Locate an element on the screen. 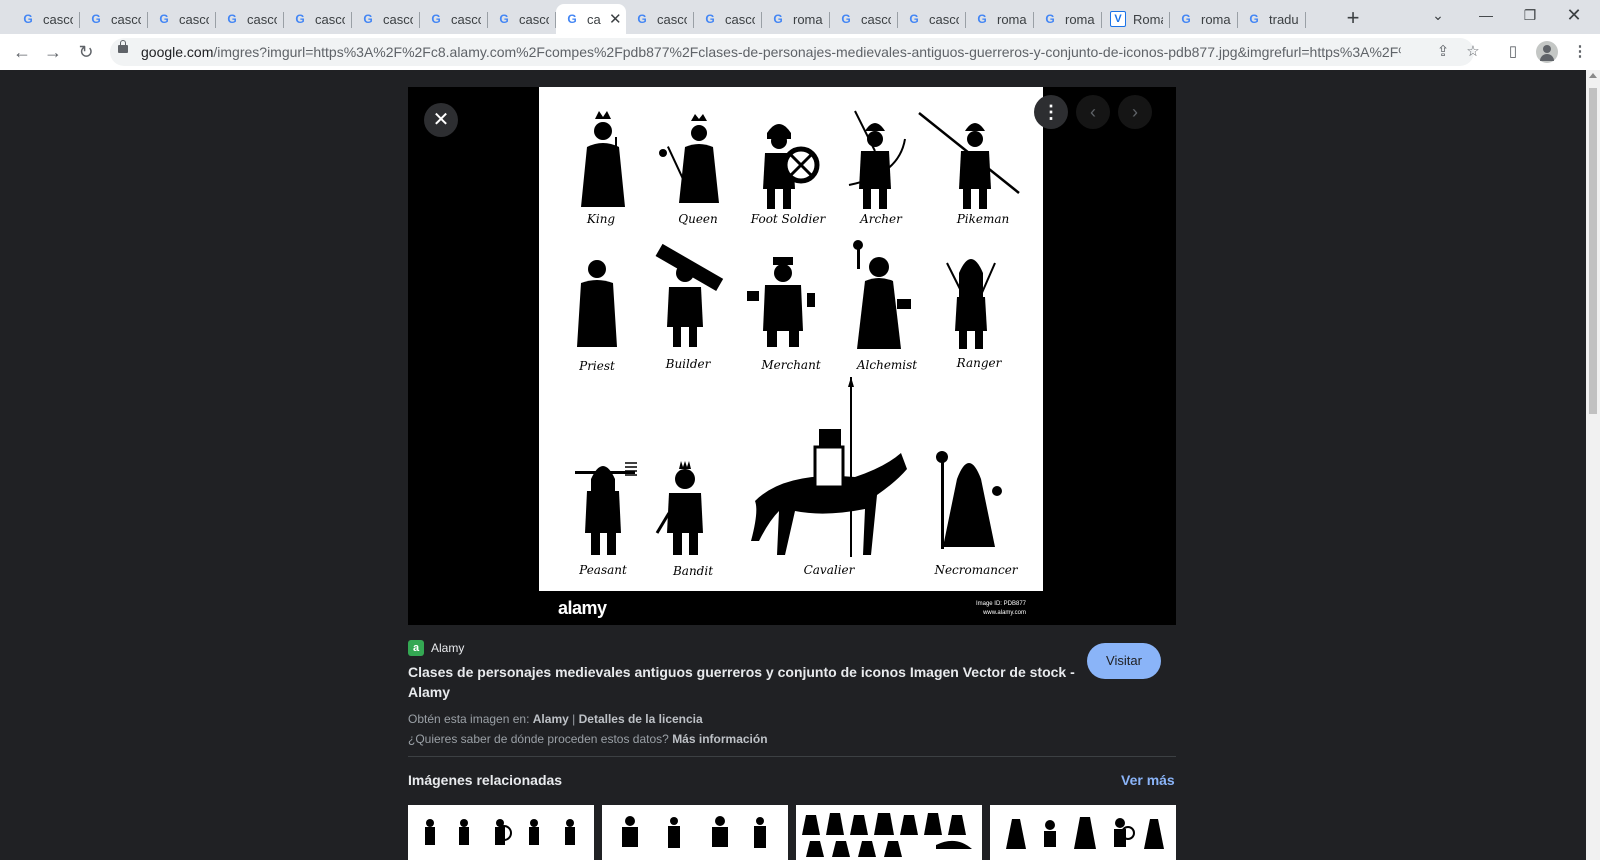 The image size is (1600, 860). cavalier-figure is located at coordinates (829, 467).